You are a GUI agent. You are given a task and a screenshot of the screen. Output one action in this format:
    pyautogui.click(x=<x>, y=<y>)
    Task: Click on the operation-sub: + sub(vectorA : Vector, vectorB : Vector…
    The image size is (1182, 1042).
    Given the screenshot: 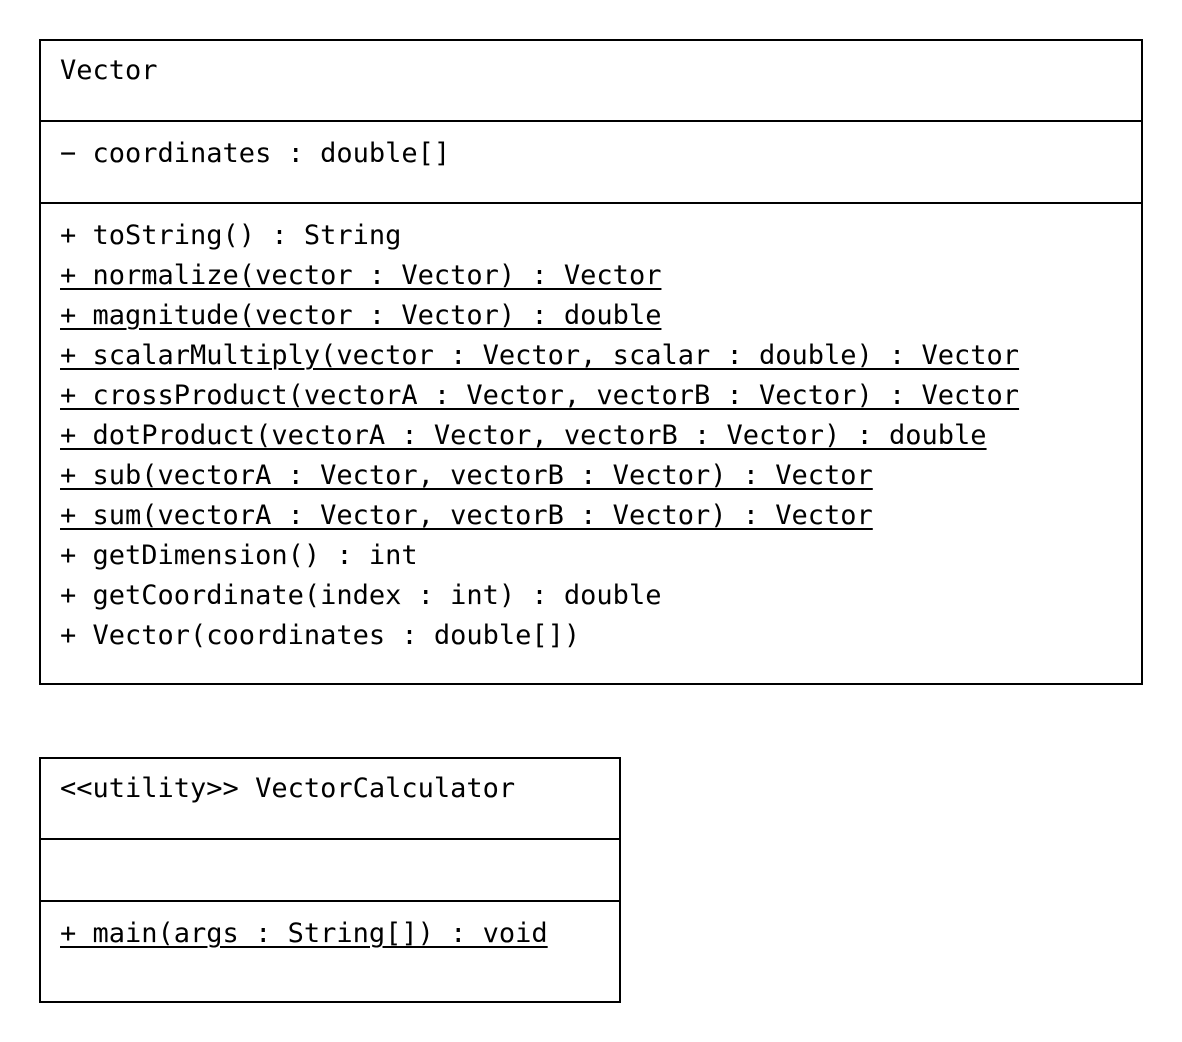 What is the action you would take?
    pyautogui.click(x=466, y=475)
    